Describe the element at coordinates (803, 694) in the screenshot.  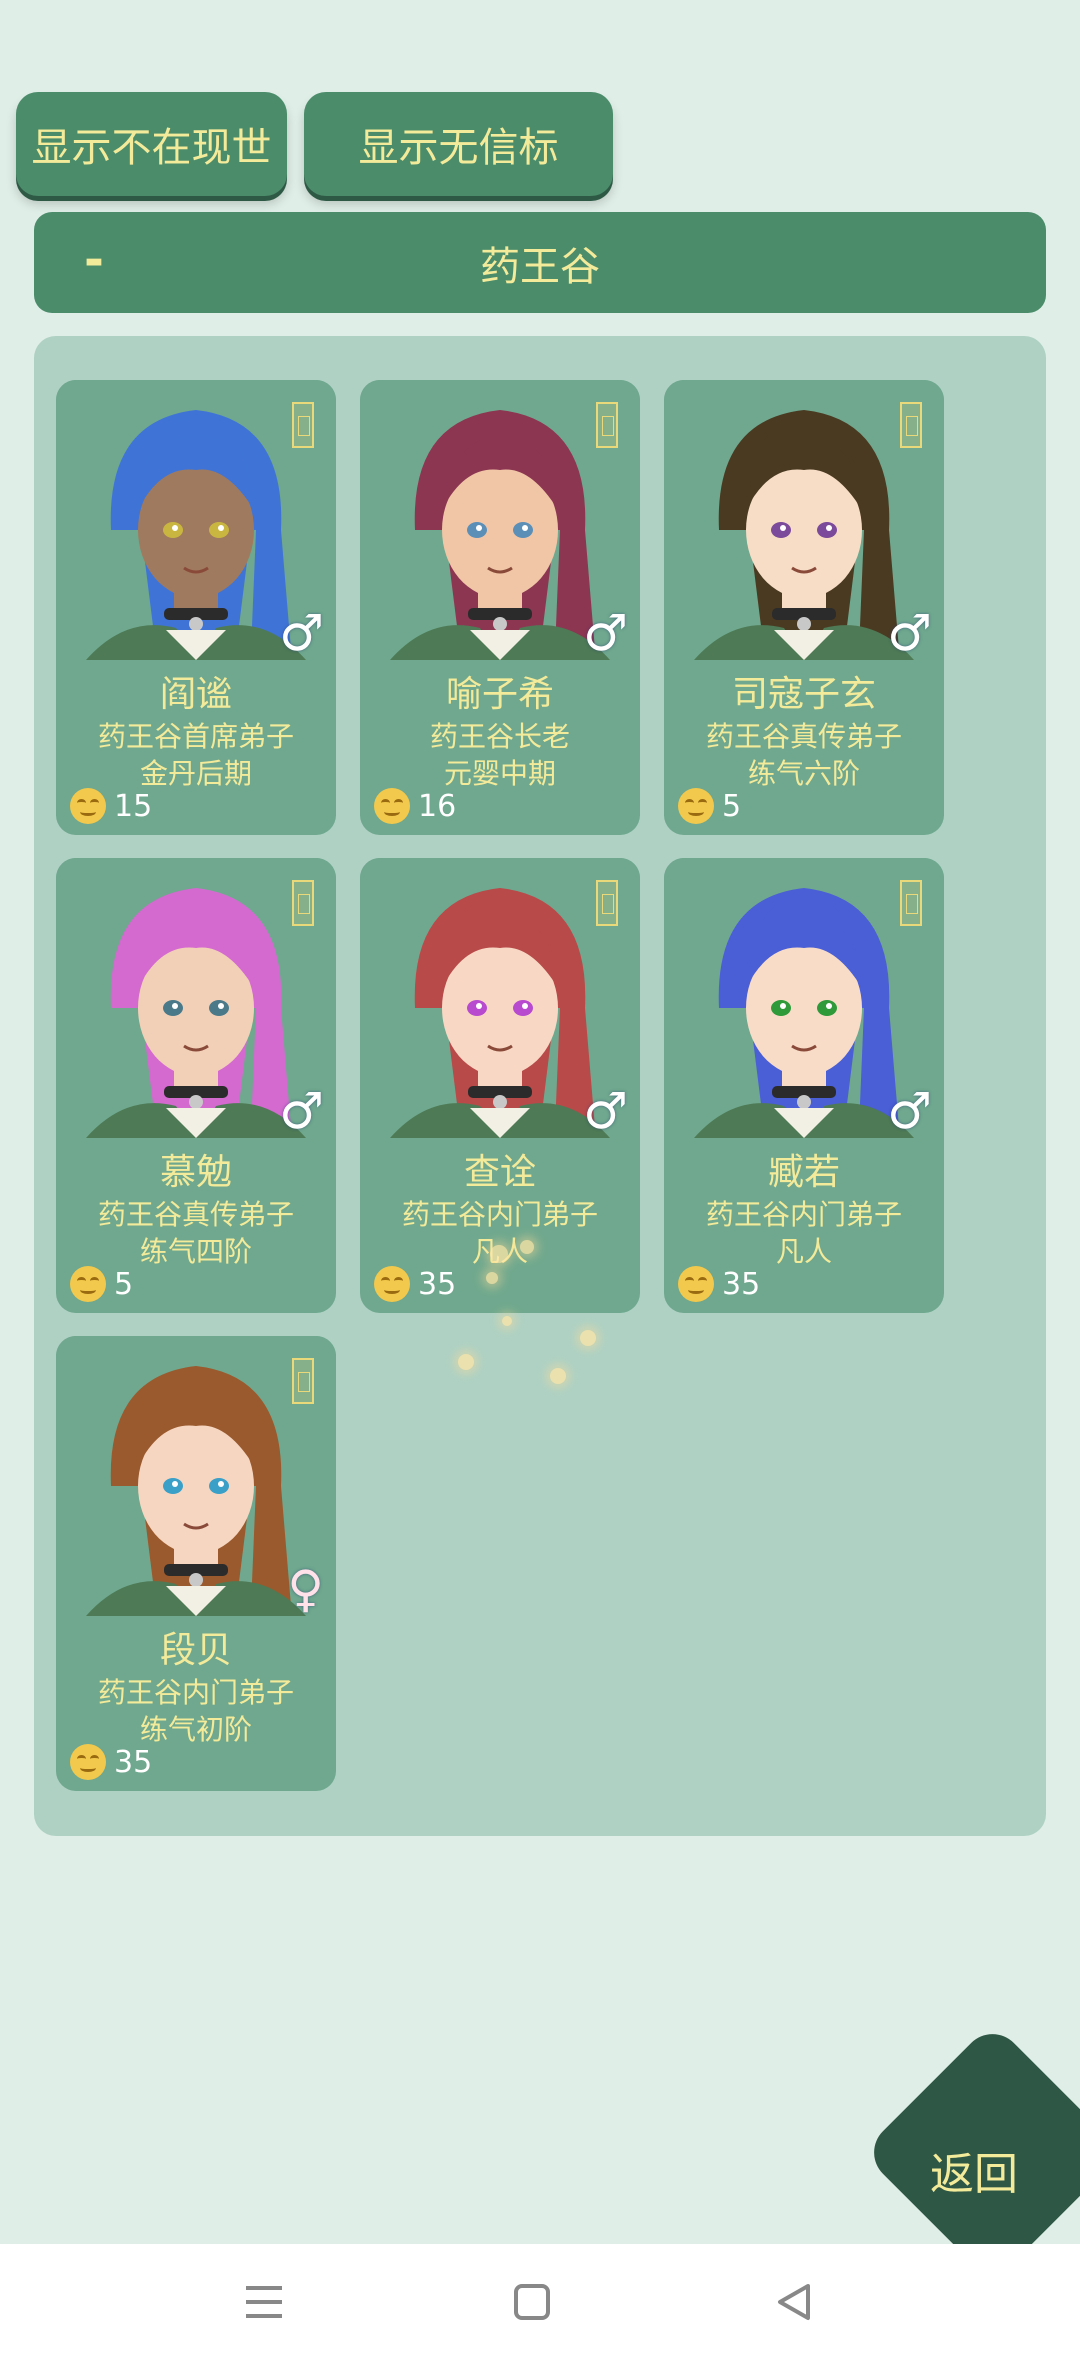
I see `disciple-name: 司寇子玄` at that location.